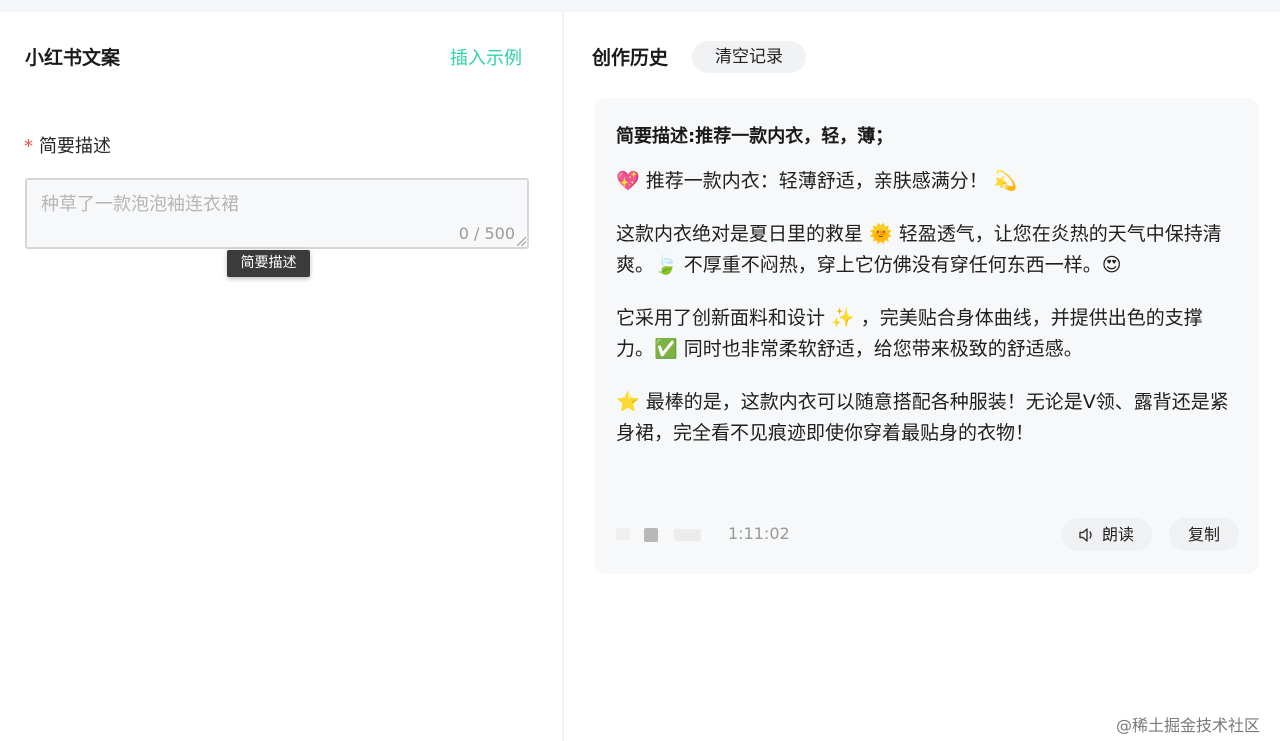  I want to click on clear-history-button: 清空记录, so click(749, 57).